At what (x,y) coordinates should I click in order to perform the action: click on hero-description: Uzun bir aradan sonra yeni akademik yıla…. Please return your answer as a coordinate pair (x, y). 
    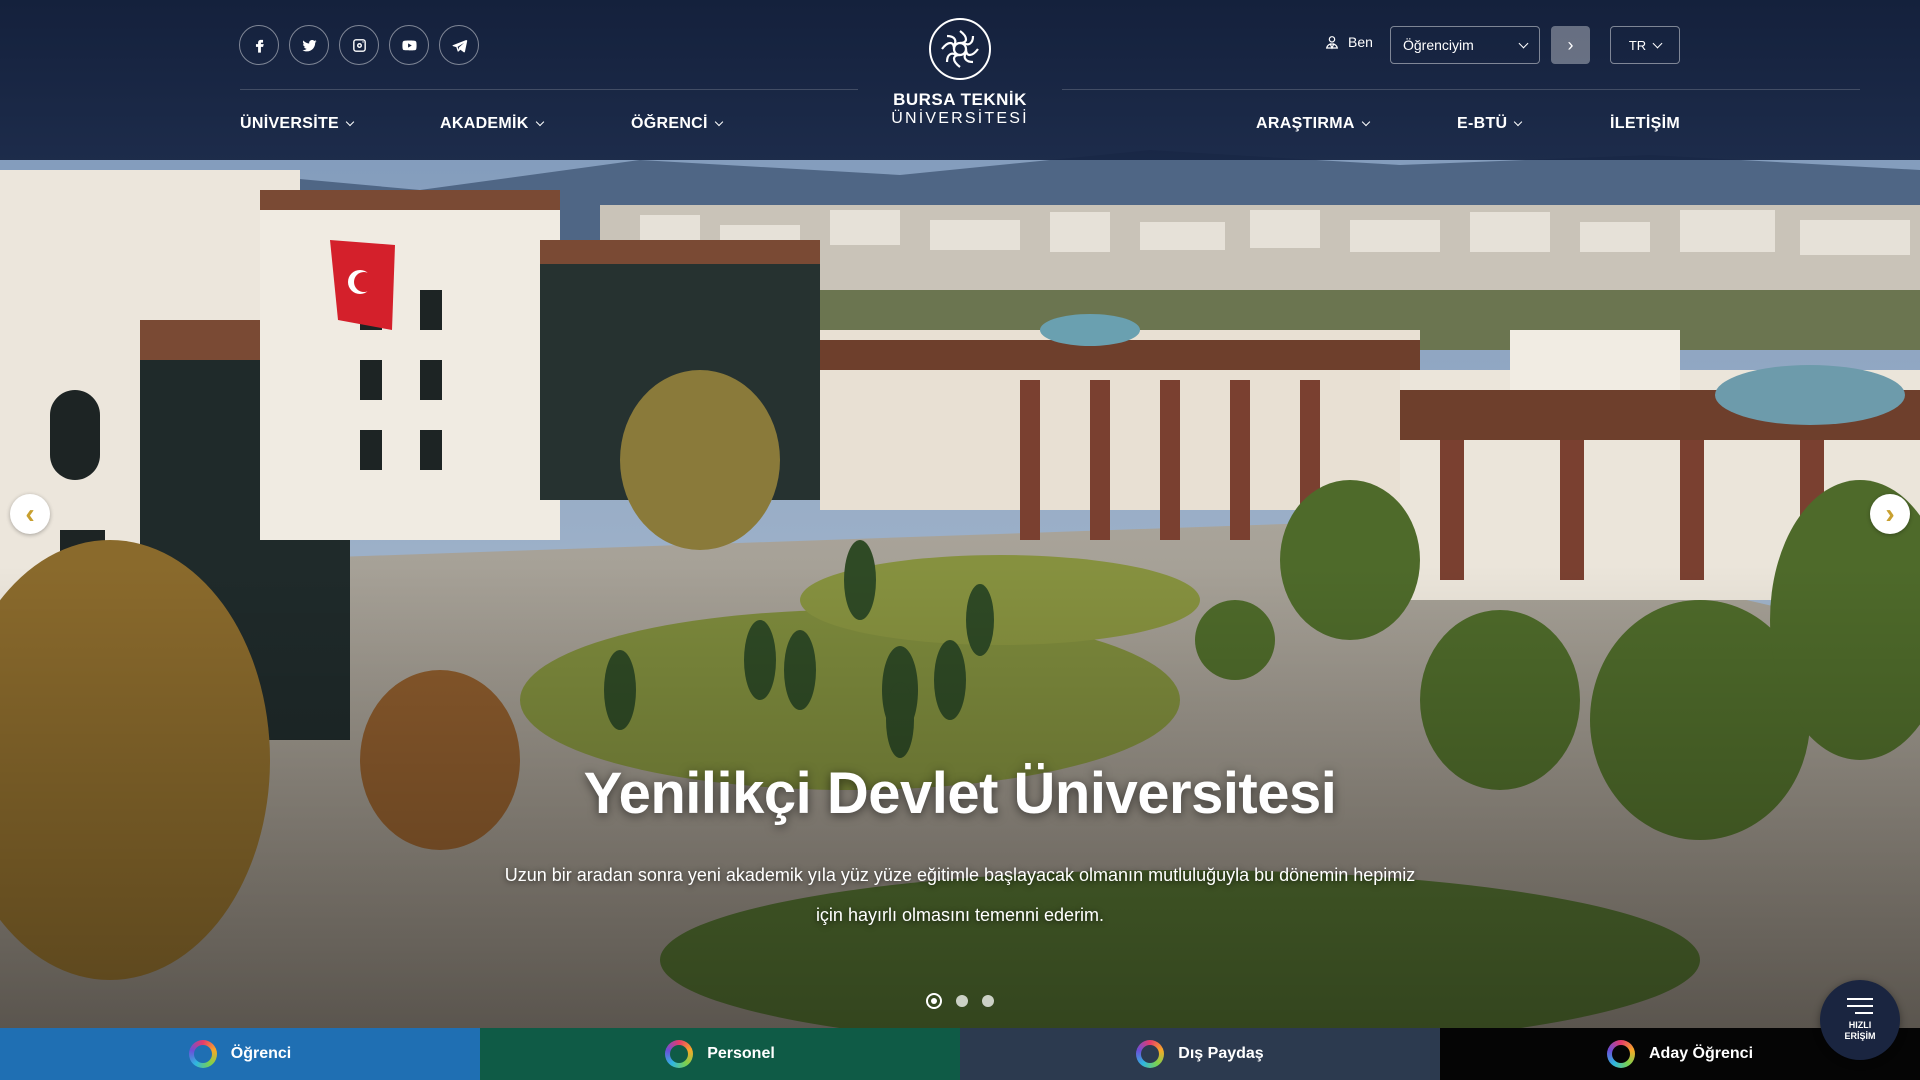
    Looking at the image, I should click on (960, 895).